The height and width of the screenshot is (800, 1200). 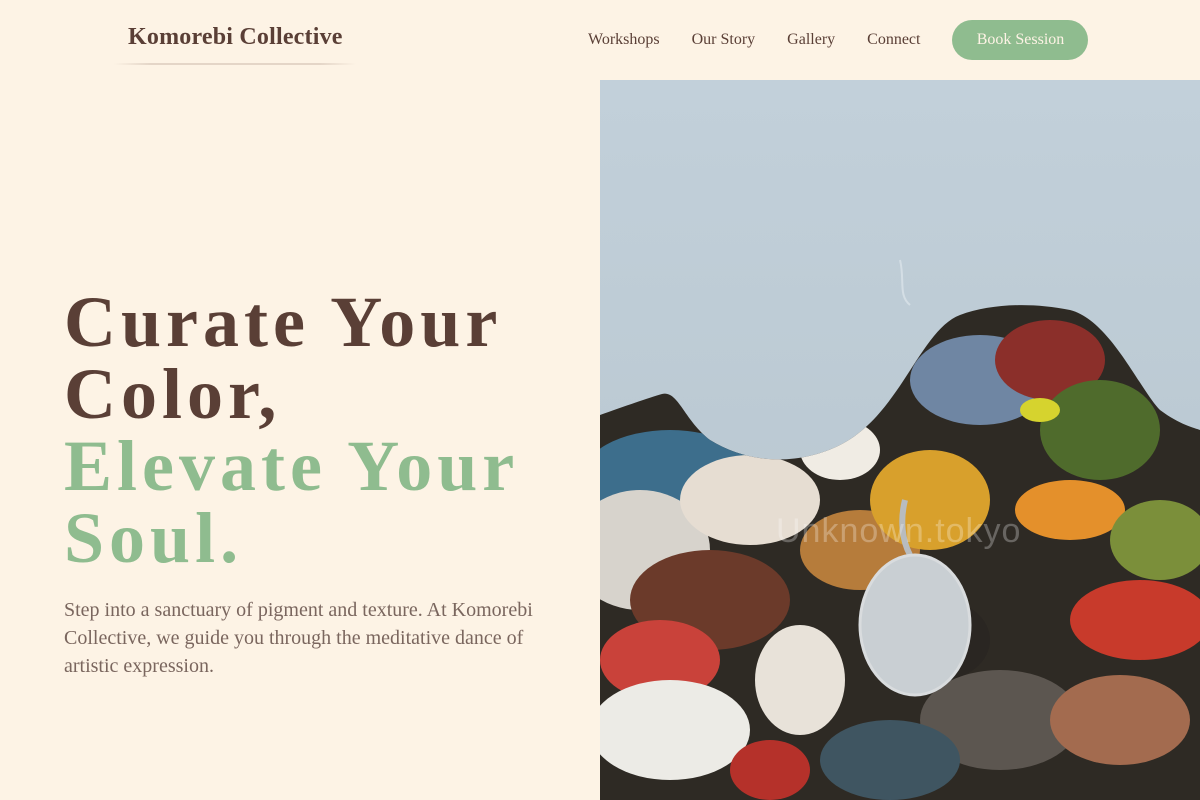 What do you see at coordinates (724, 40) in the screenshot?
I see `nav-our-story: Our Story` at bounding box center [724, 40].